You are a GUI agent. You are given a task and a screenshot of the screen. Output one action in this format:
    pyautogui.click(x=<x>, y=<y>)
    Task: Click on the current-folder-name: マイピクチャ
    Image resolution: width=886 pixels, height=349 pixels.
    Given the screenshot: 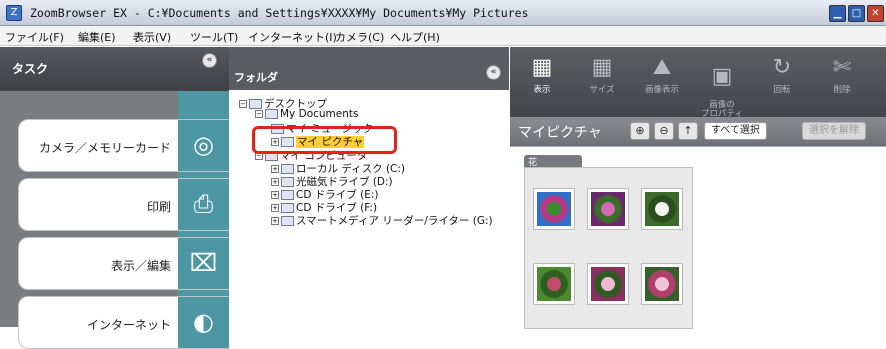 What is the action you would take?
    pyautogui.click(x=560, y=133)
    